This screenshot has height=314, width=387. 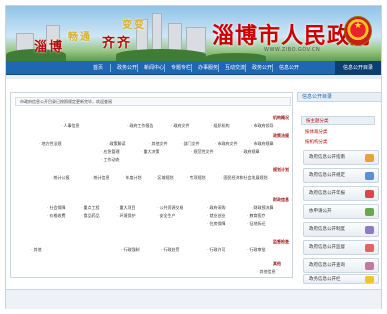 What do you see at coordinates (327, 247) in the screenshot?
I see `sidebar-link-label: 政府信息公开监督` at bounding box center [327, 247].